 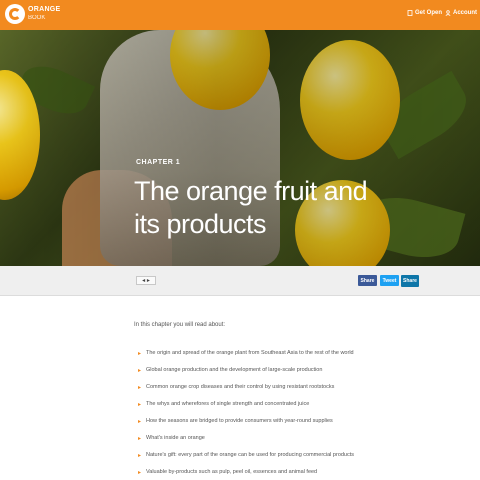 What do you see at coordinates (146, 280) in the screenshot?
I see `page-navigation-control: ◂ ▸` at bounding box center [146, 280].